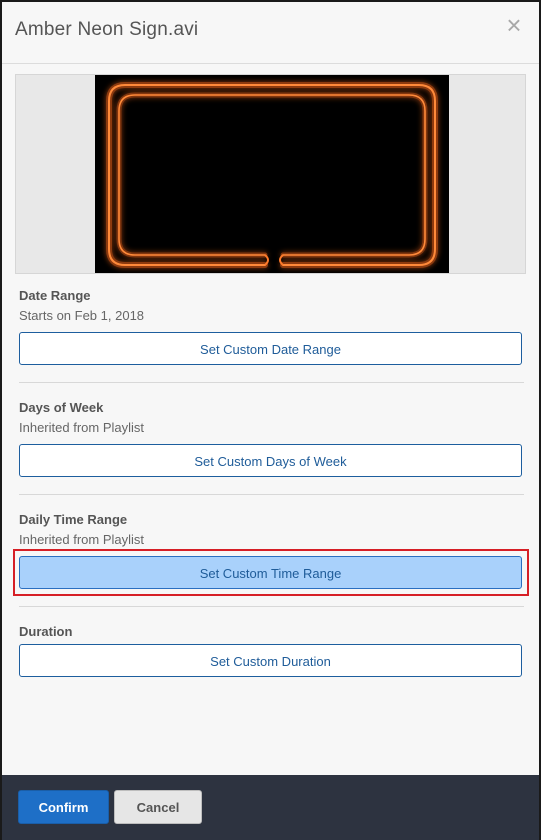 Image resolution: width=541 pixels, height=840 pixels. What do you see at coordinates (81, 427) in the screenshot?
I see `days-of-week-status: Inherited from Playlist` at bounding box center [81, 427].